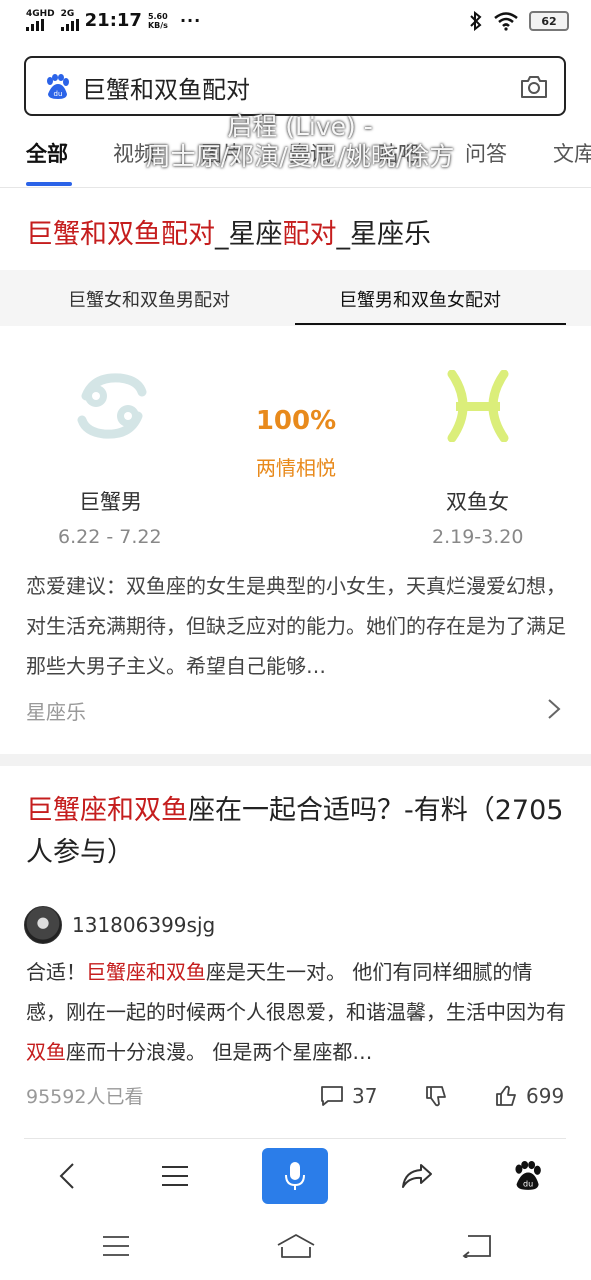 The width and height of the screenshot is (591, 1280). I want to click on tab-qa: 问答, so click(486, 153).